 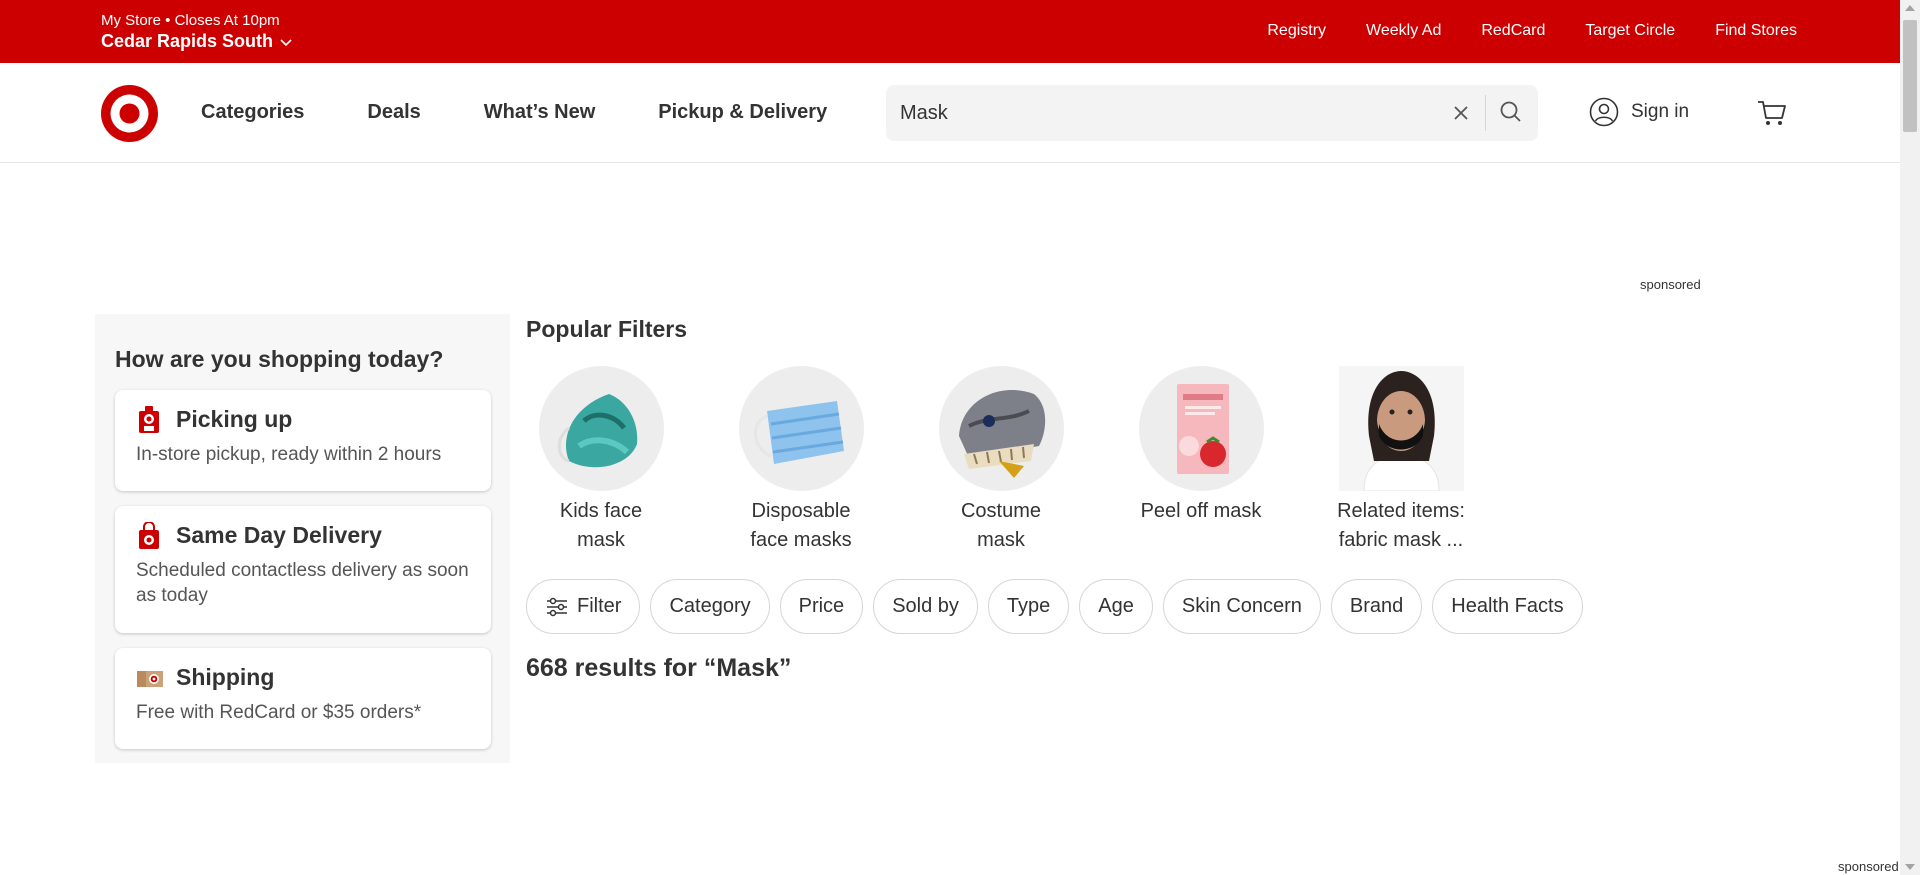 What do you see at coordinates (710, 606) in the screenshot?
I see `category-chip: Category` at bounding box center [710, 606].